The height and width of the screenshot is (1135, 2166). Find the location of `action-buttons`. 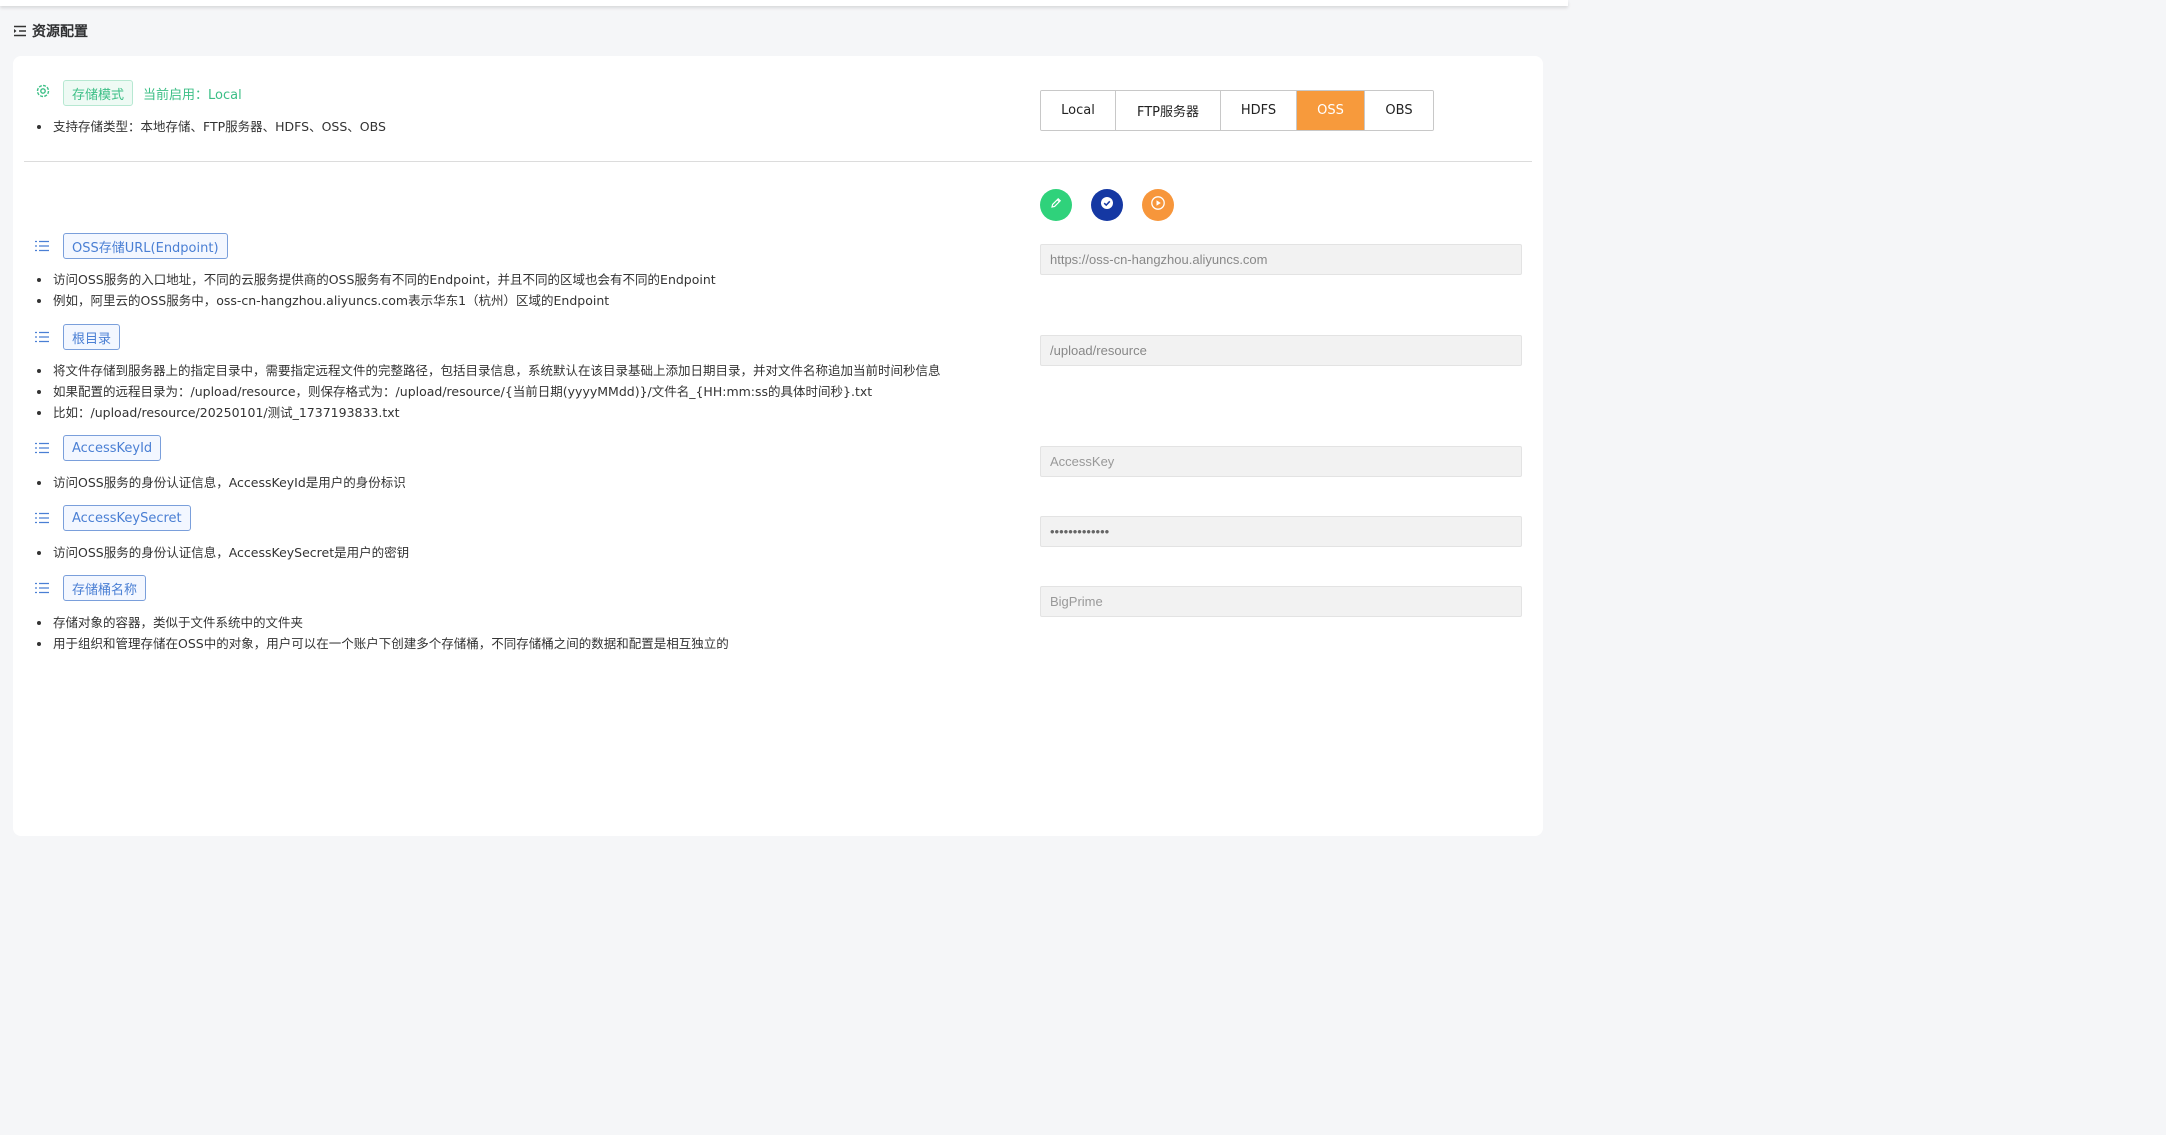

action-buttons is located at coordinates (1107, 205).